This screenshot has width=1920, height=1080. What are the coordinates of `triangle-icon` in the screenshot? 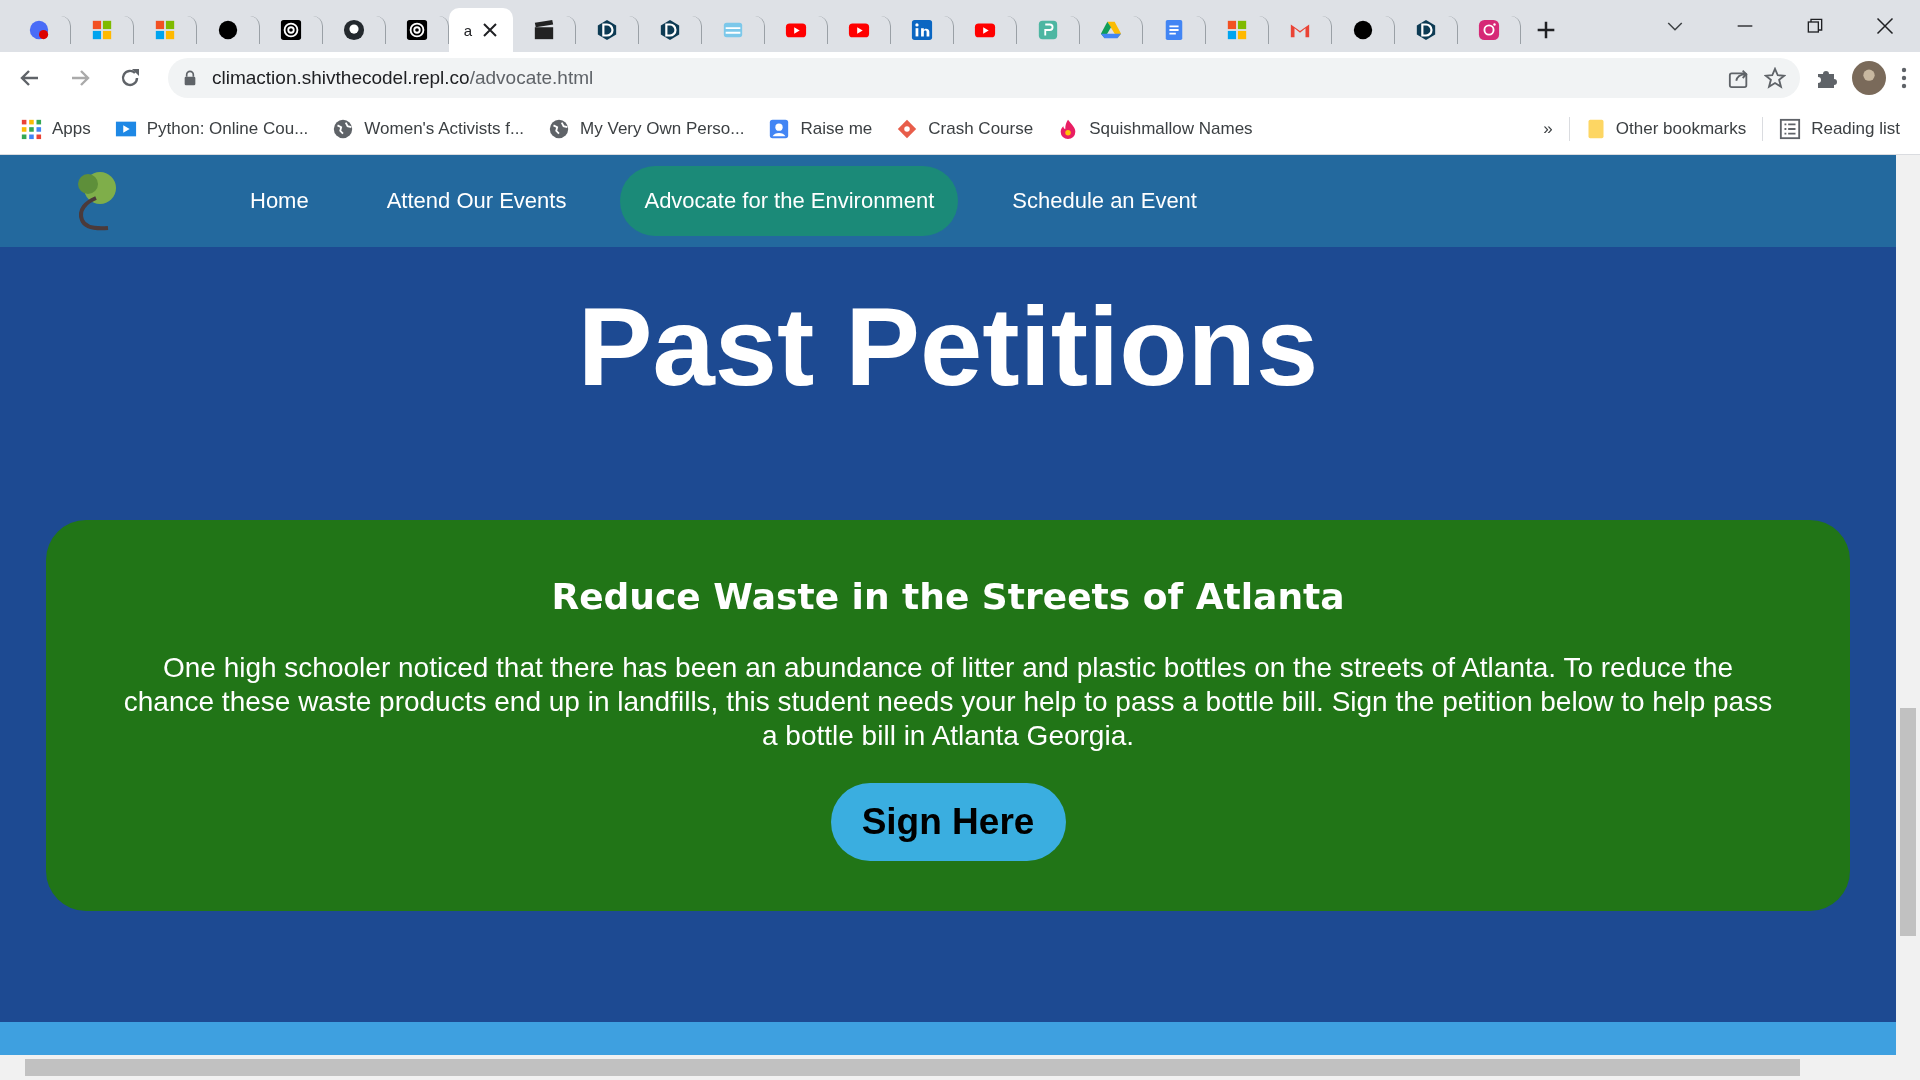 It's located at (1111, 30).